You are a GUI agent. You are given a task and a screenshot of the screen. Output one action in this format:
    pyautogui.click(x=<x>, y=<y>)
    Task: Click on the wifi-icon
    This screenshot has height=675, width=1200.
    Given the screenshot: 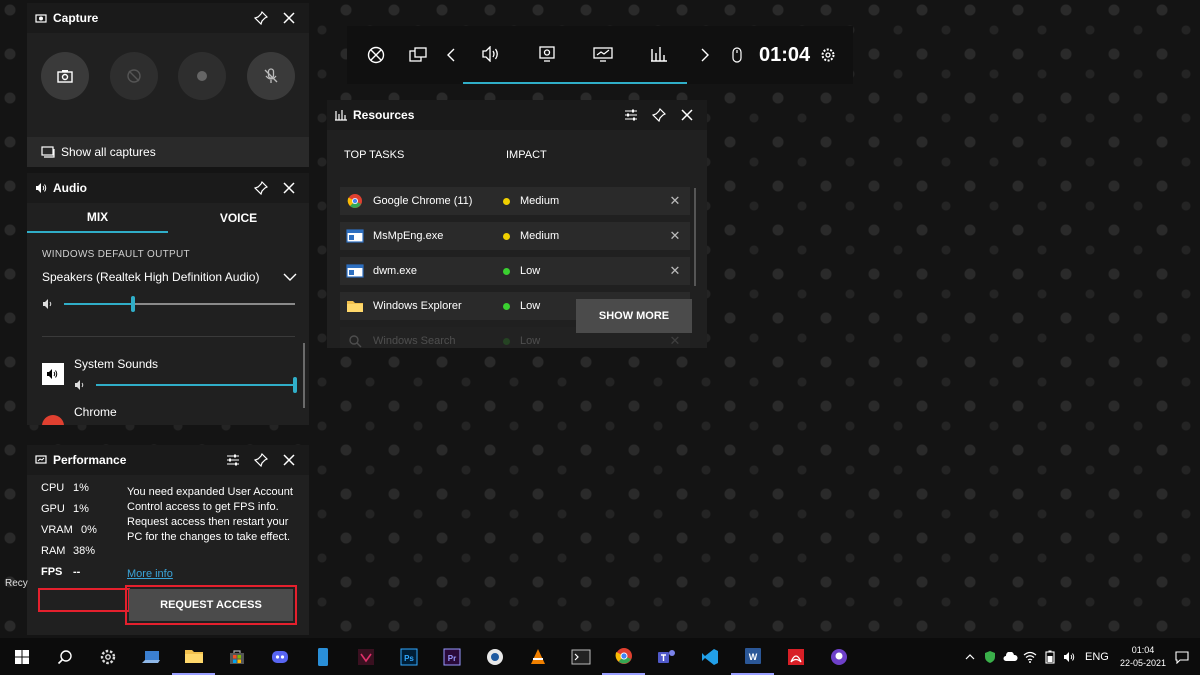 What is the action you would take?
    pyautogui.click(x=1030, y=657)
    